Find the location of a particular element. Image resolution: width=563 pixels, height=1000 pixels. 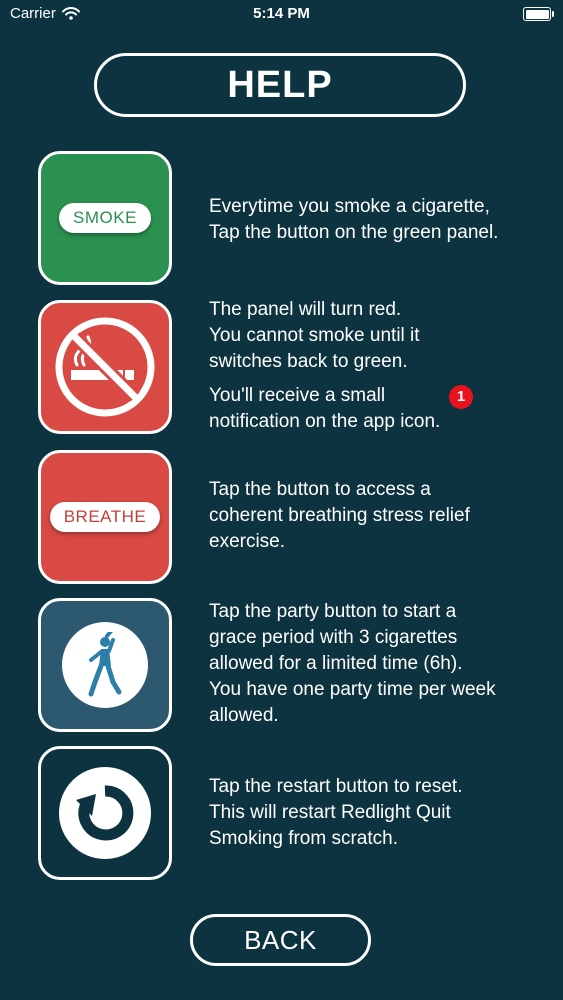

breathe-button-icon: BREATHE is located at coordinates (105, 517).